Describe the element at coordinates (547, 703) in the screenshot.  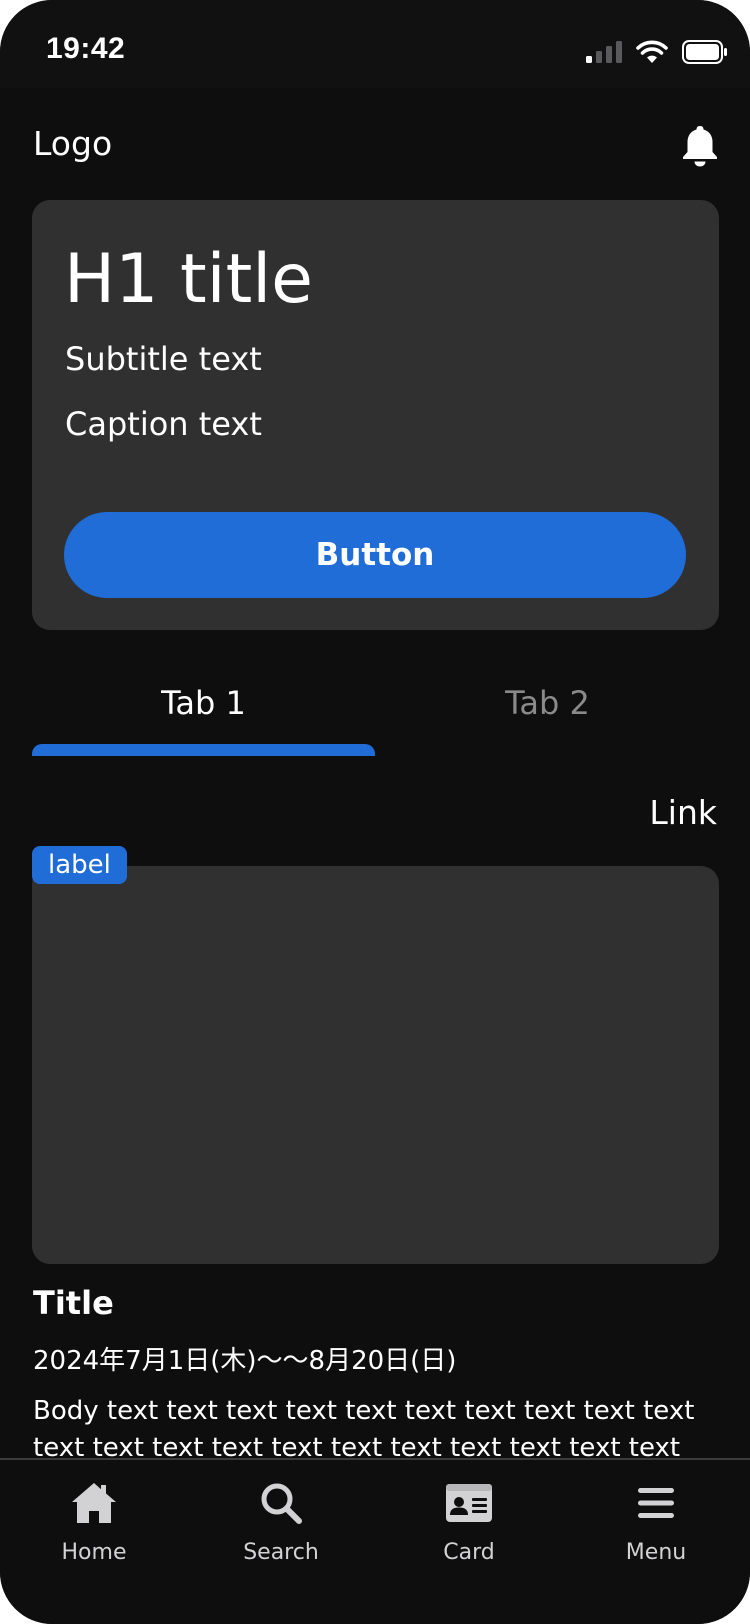
I see `tab-2: Tab 2` at that location.